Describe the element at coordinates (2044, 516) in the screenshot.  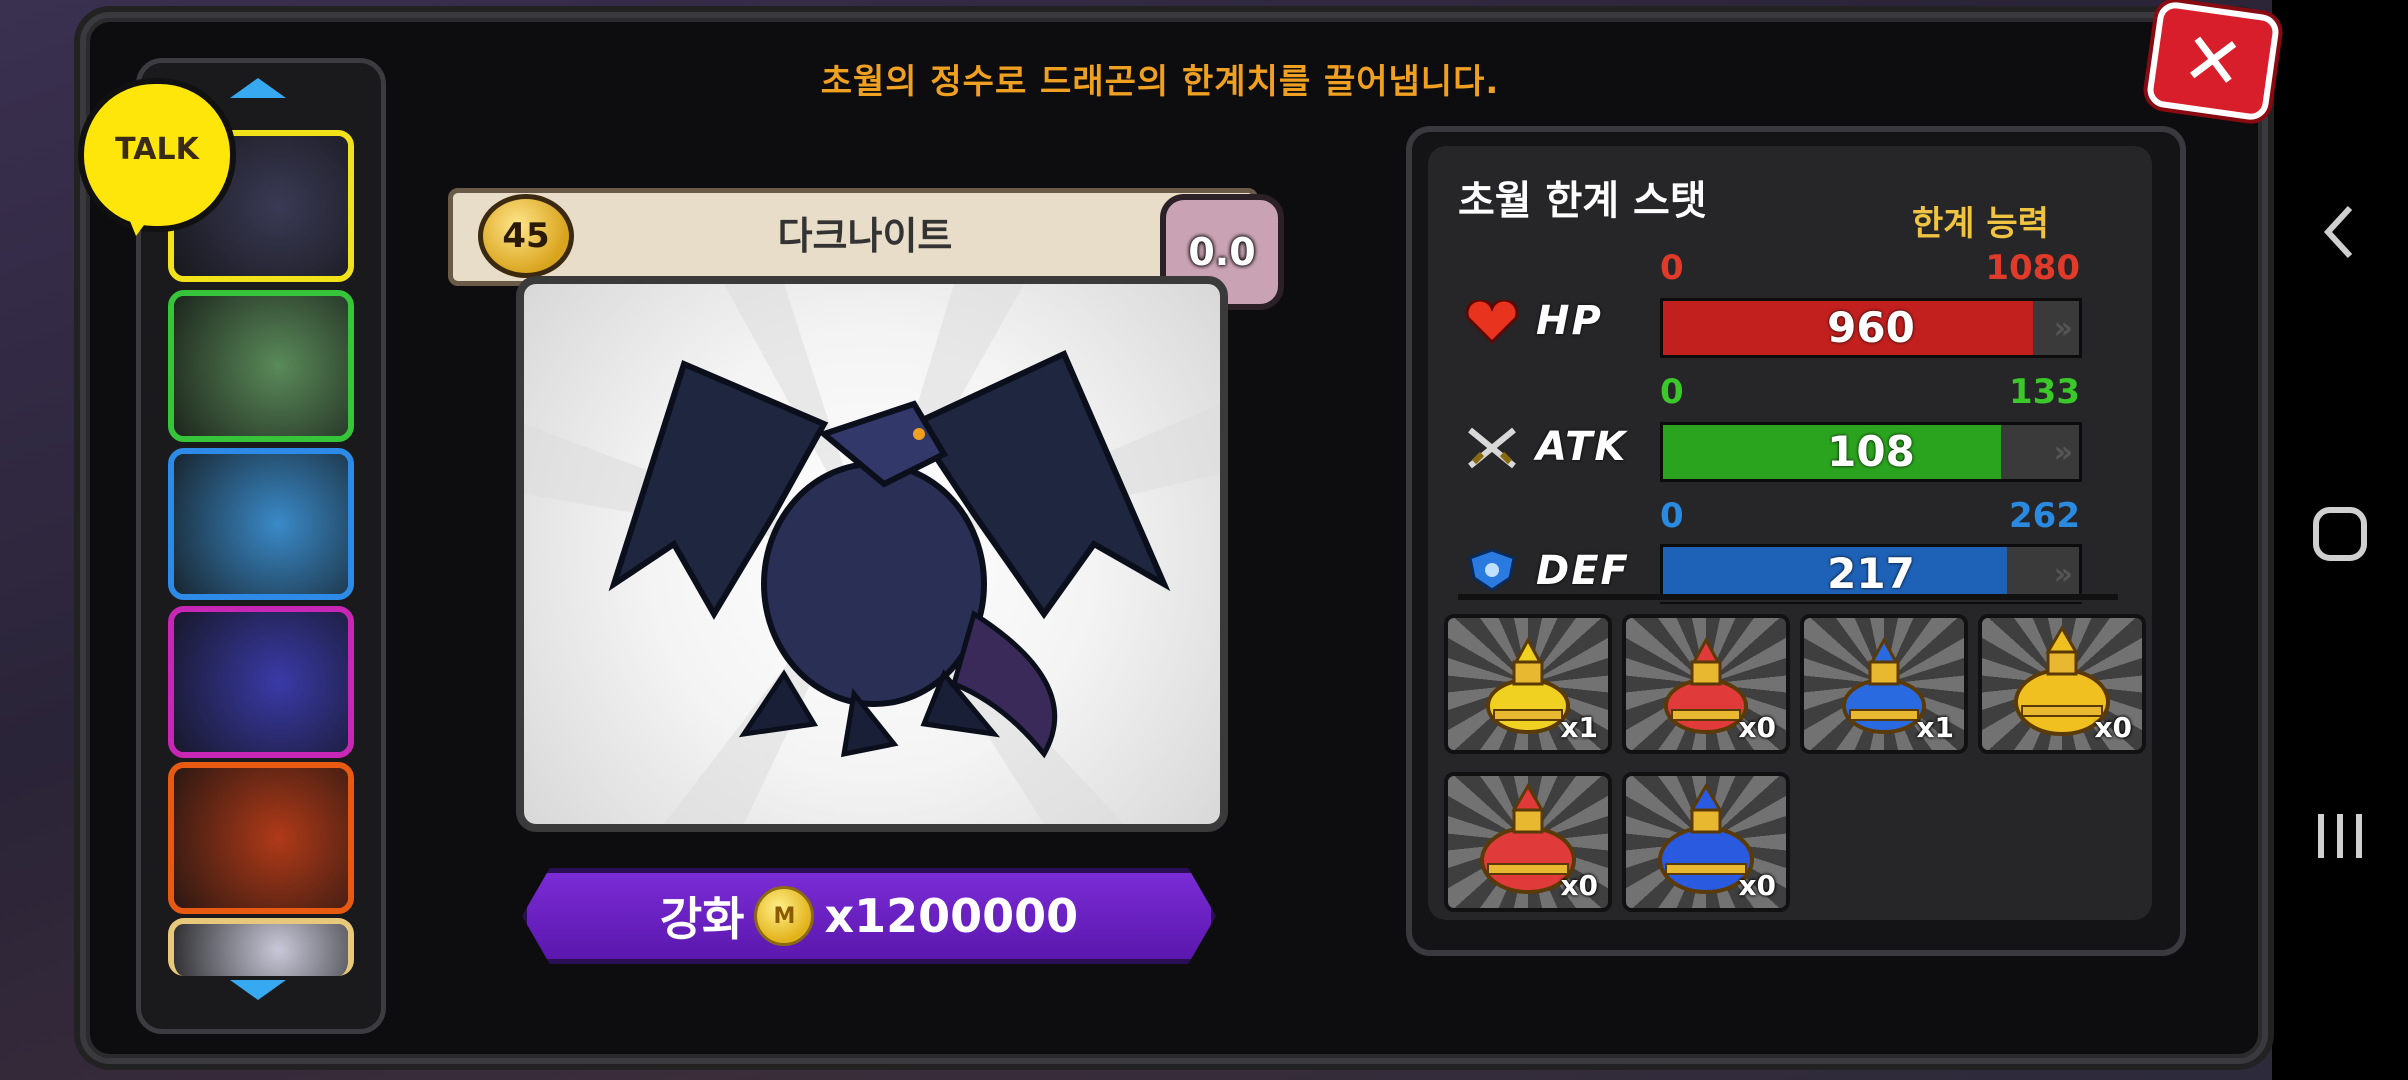
I see `def-max: 262` at that location.